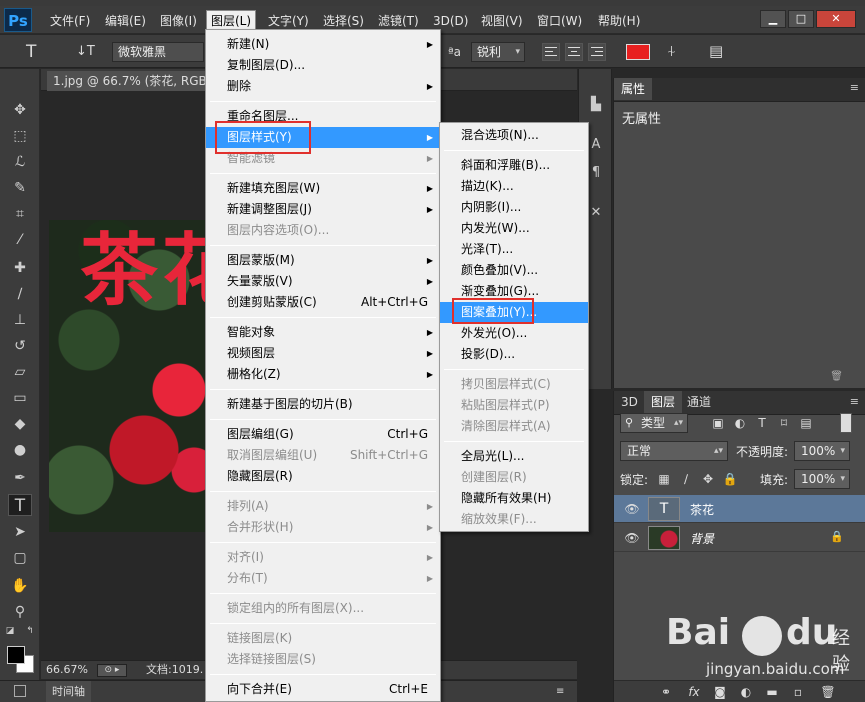 The height and width of the screenshot is (702, 865). Describe the element at coordinates (323, 137) in the screenshot. I see `menu-item: 图层样式(Y) ▶` at that location.